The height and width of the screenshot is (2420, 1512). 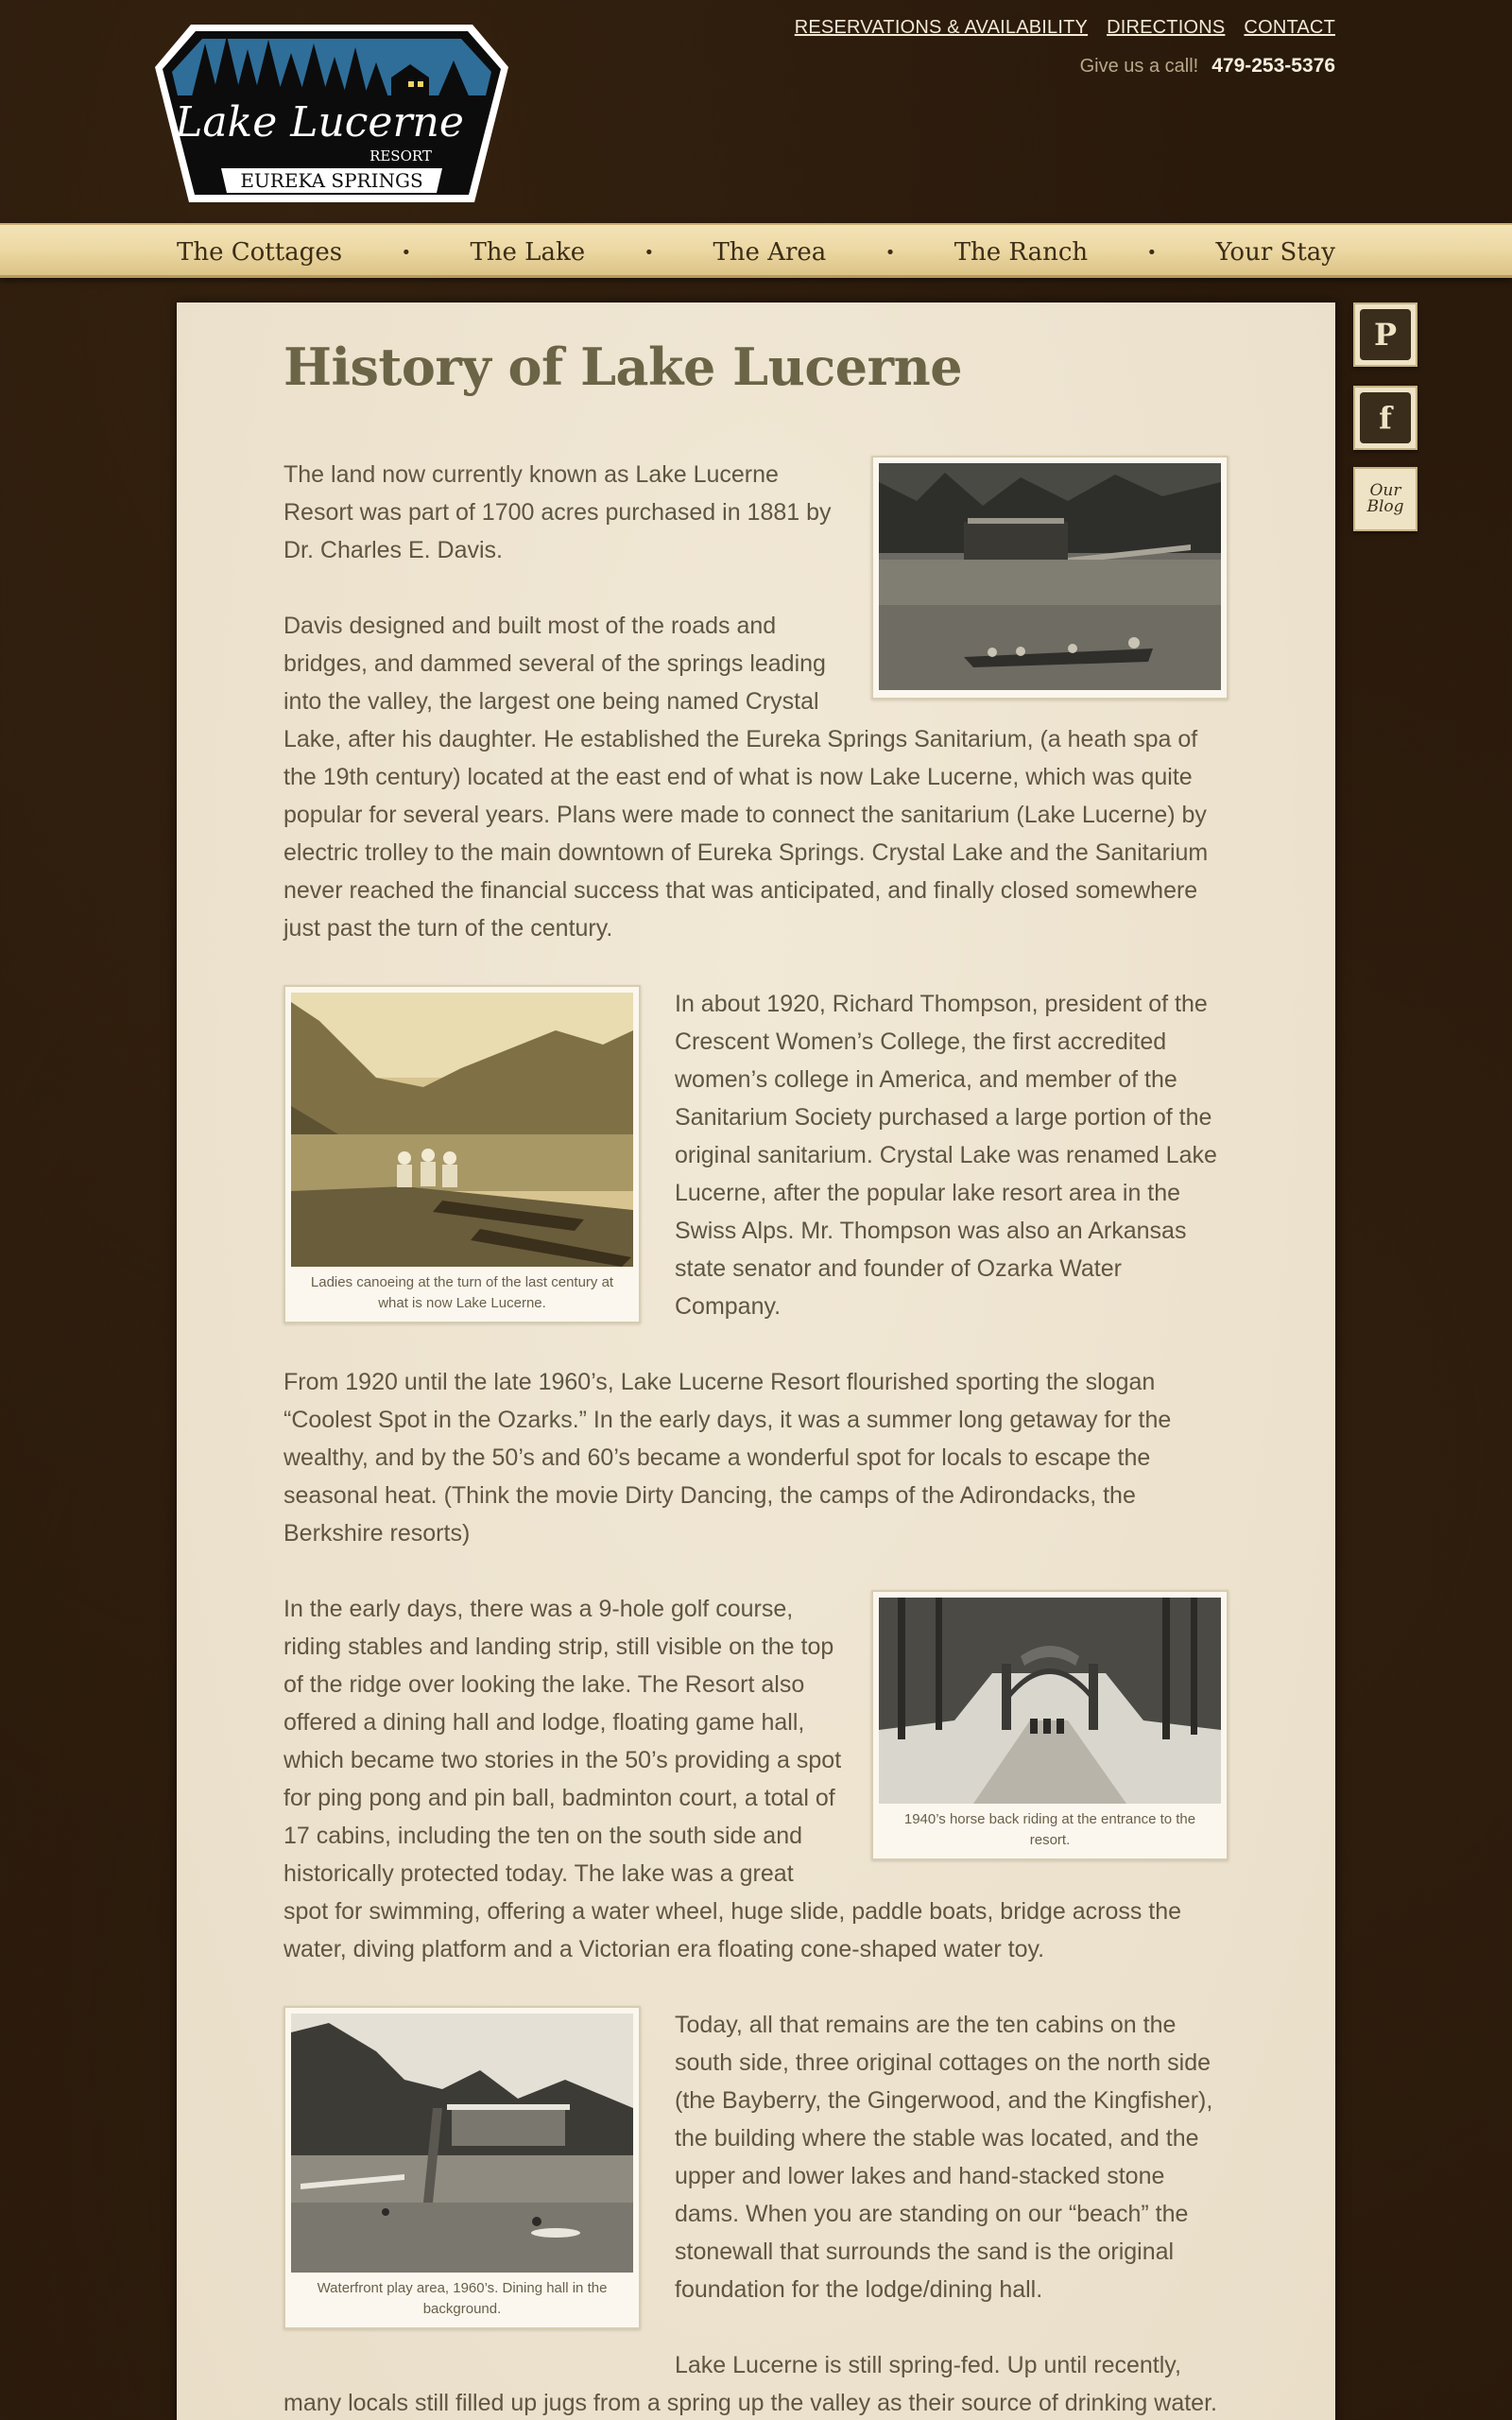 What do you see at coordinates (1273, 66) in the screenshot?
I see `phone-number: 479-253-5376` at bounding box center [1273, 66].